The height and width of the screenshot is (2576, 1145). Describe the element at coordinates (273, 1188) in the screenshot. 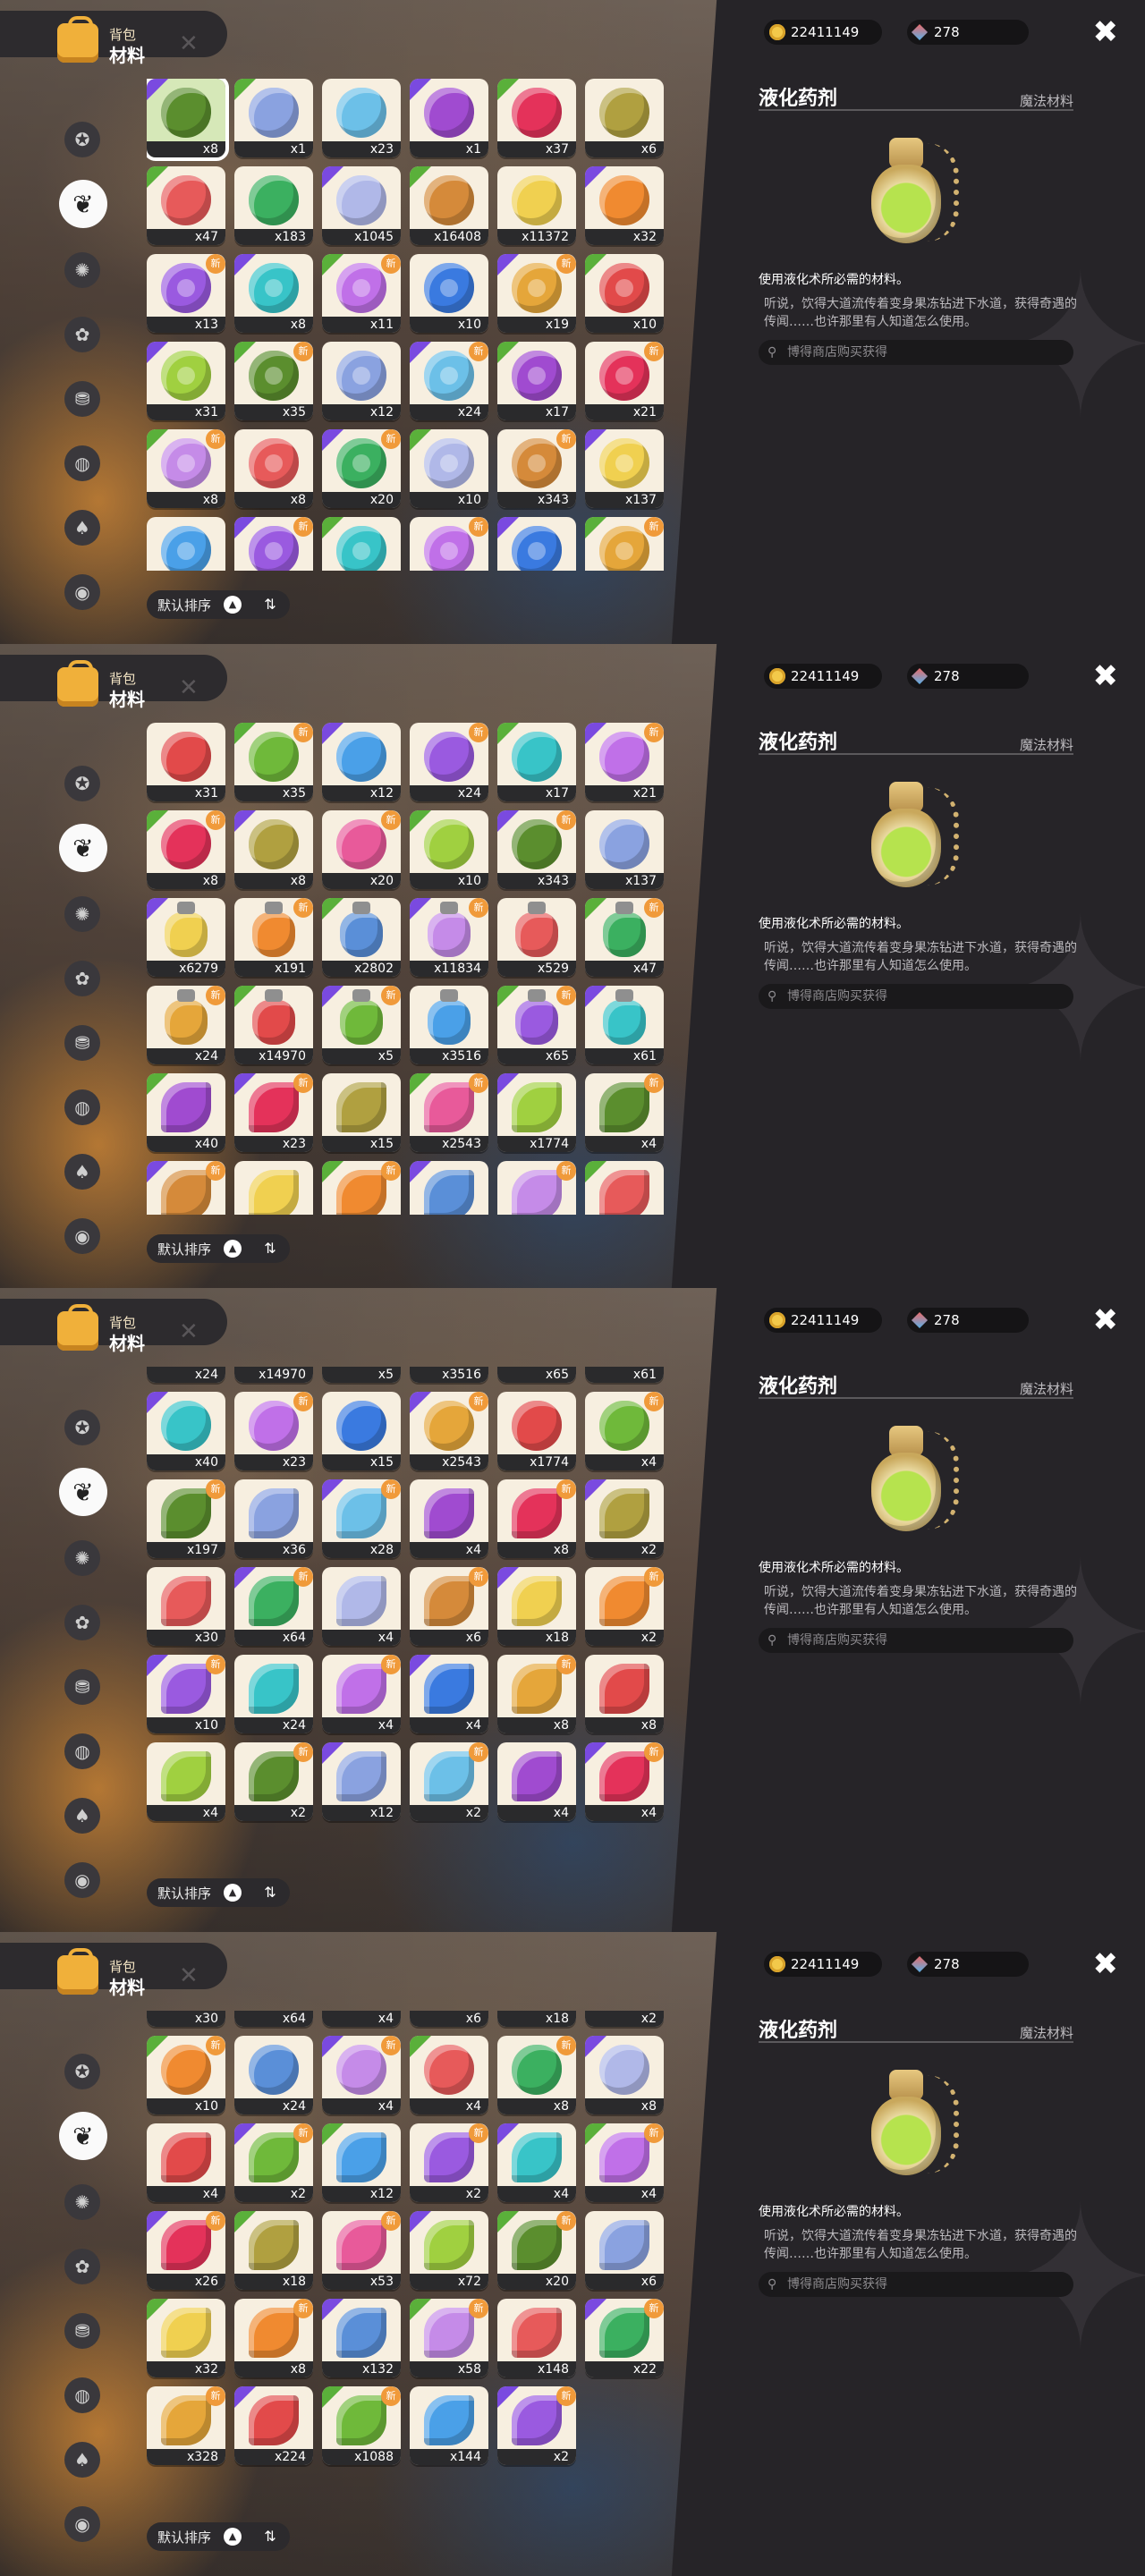

I see `inventory-item: x36` at that location.